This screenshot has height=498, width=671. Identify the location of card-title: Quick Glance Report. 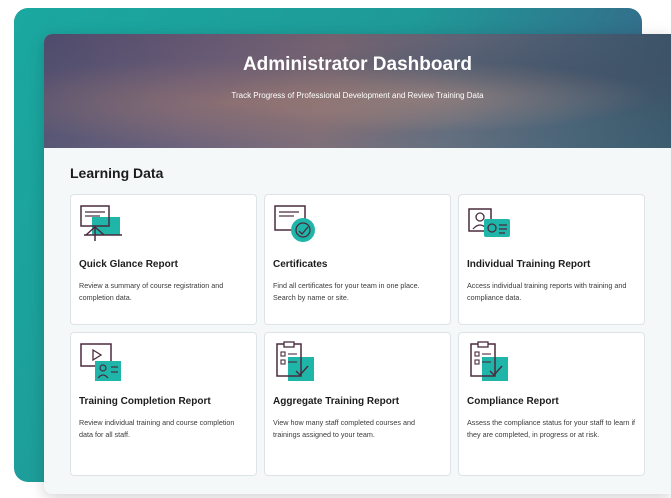
(128, 264).